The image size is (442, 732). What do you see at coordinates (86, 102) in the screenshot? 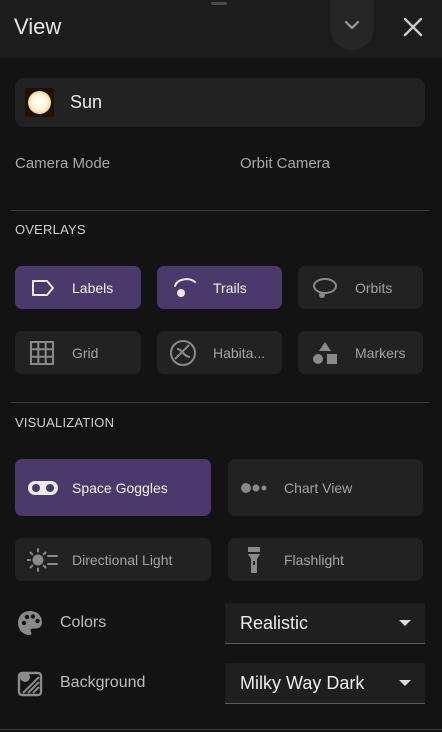
I see `target-name: Sun` at bounding box center [86, 102].